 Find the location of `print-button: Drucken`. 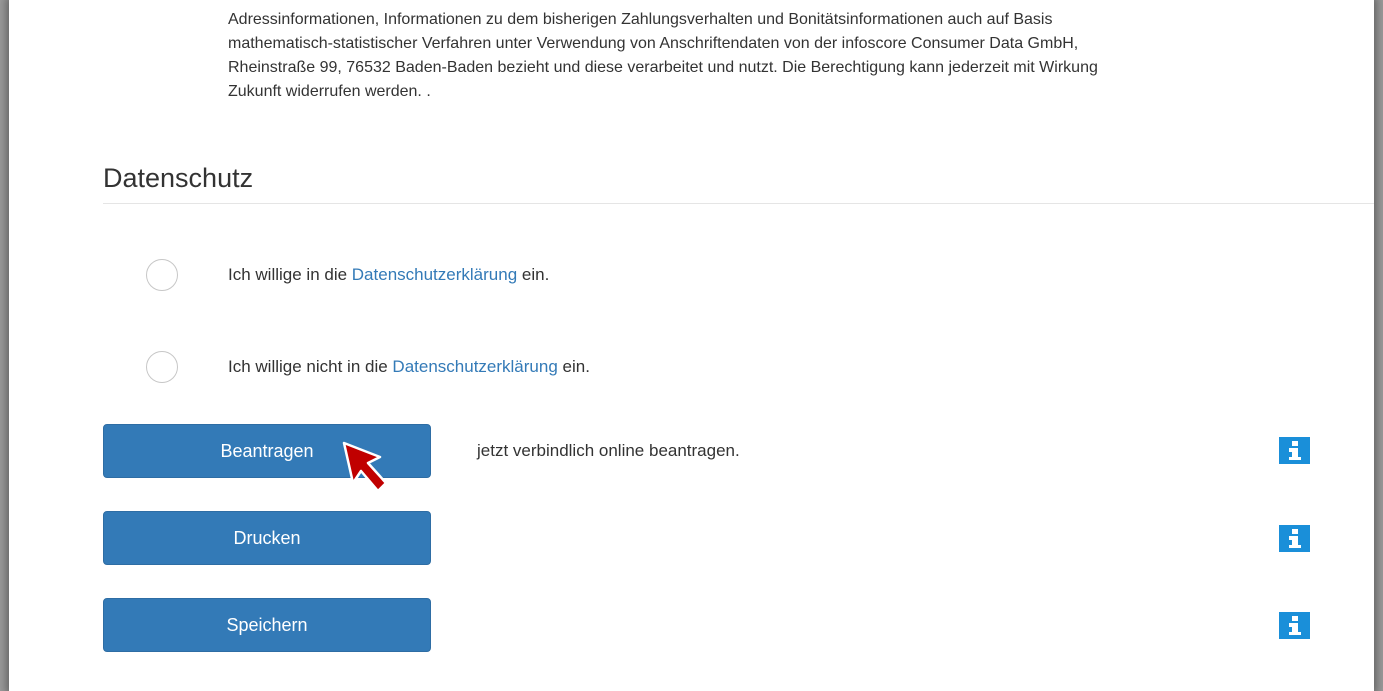

print-button: Drucken is located at coordinates (267, 538).